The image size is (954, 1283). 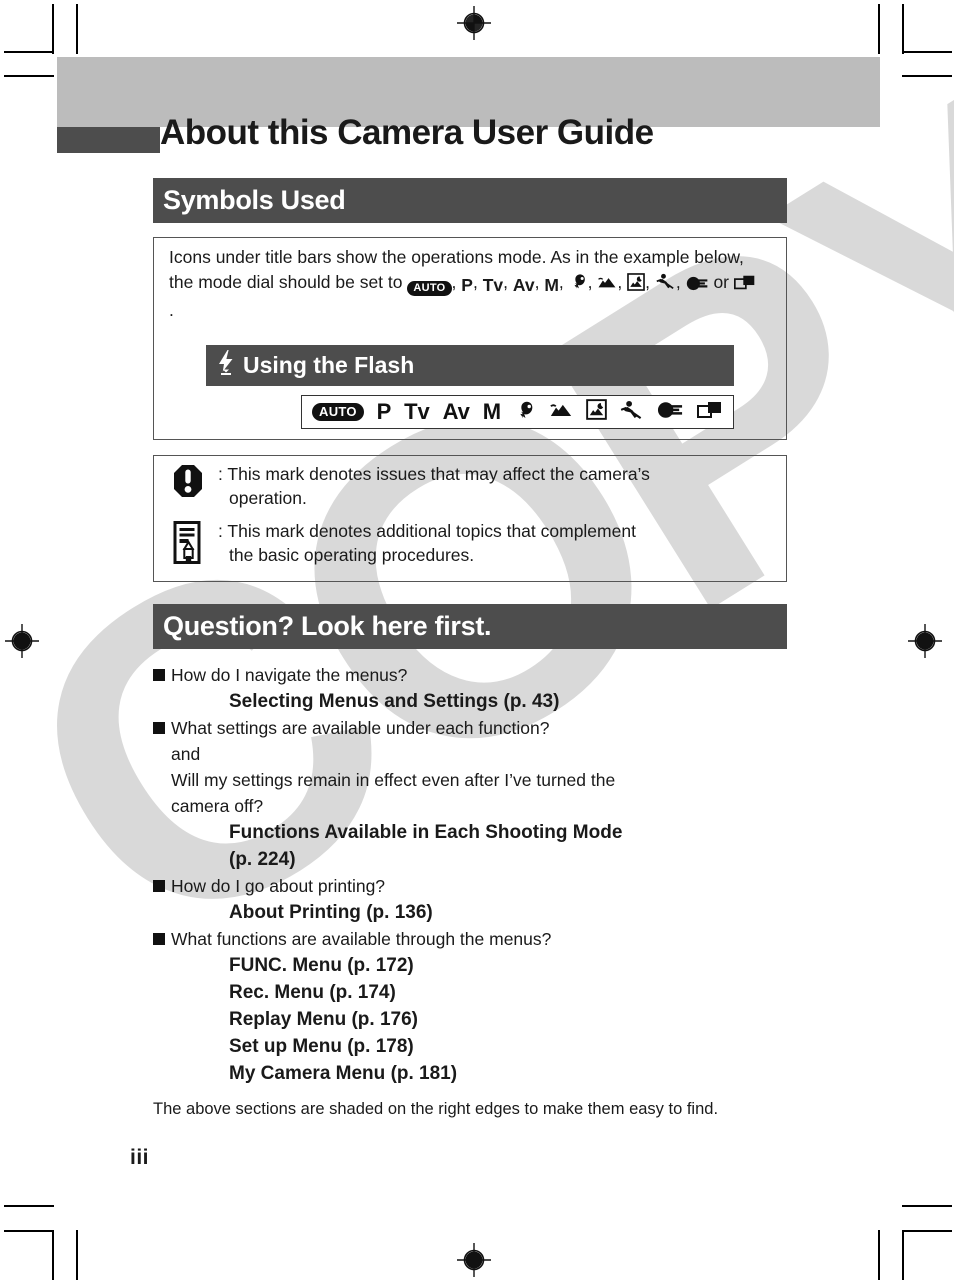 What do you see at coordinates (385, 1019) in the screenshot?
I see `qa-answer-page: (p. 176)` at bounding box center [385, 1019].